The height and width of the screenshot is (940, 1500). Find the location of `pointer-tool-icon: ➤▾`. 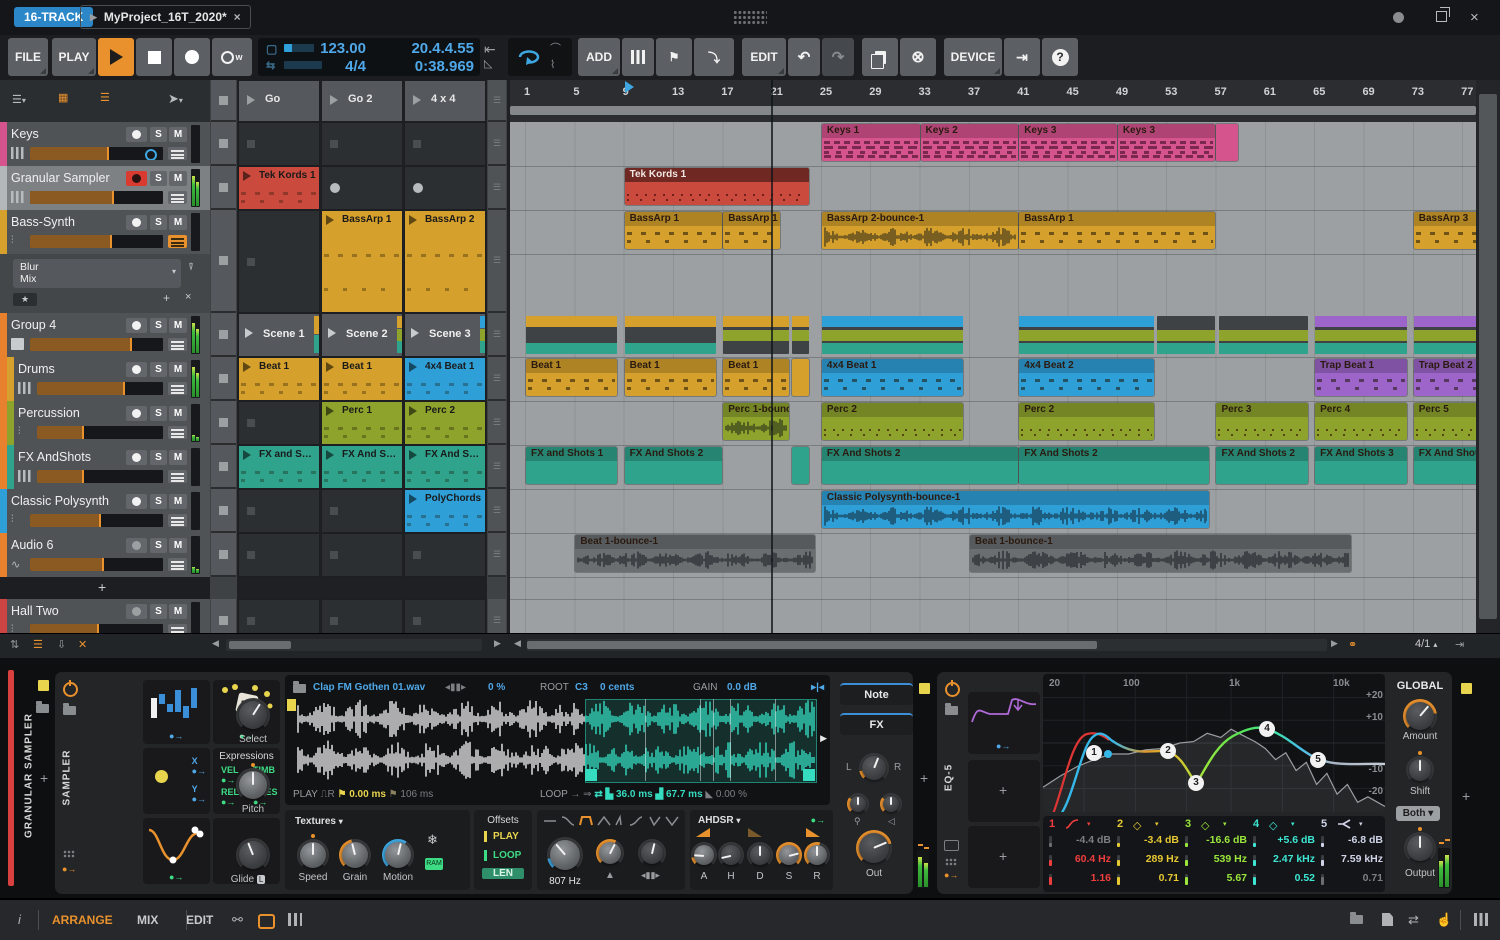

pointer-tool-icon: ➤▾ is located at coordinates (175, 99).